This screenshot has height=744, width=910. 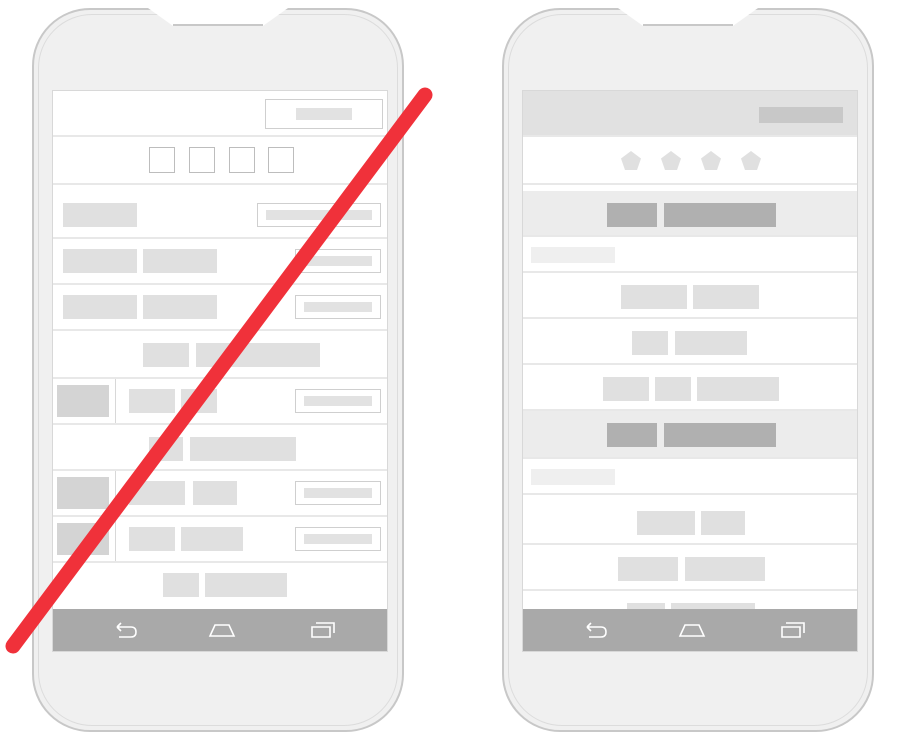 I want to click on header-action-placeholder, so click(x=801, y=115).